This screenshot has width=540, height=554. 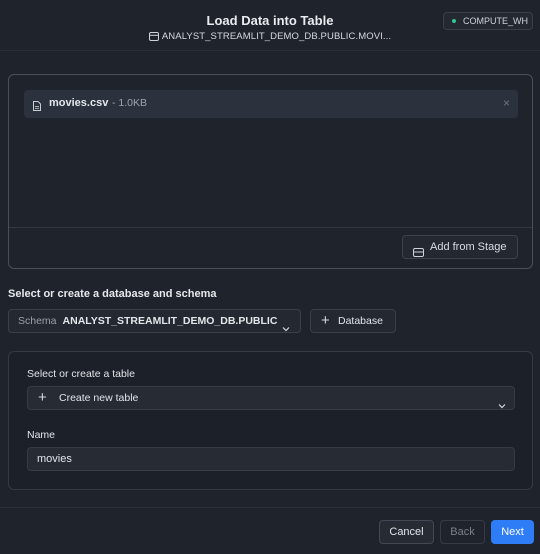 I want to click on stage-icon, so click(x=418, y=254).